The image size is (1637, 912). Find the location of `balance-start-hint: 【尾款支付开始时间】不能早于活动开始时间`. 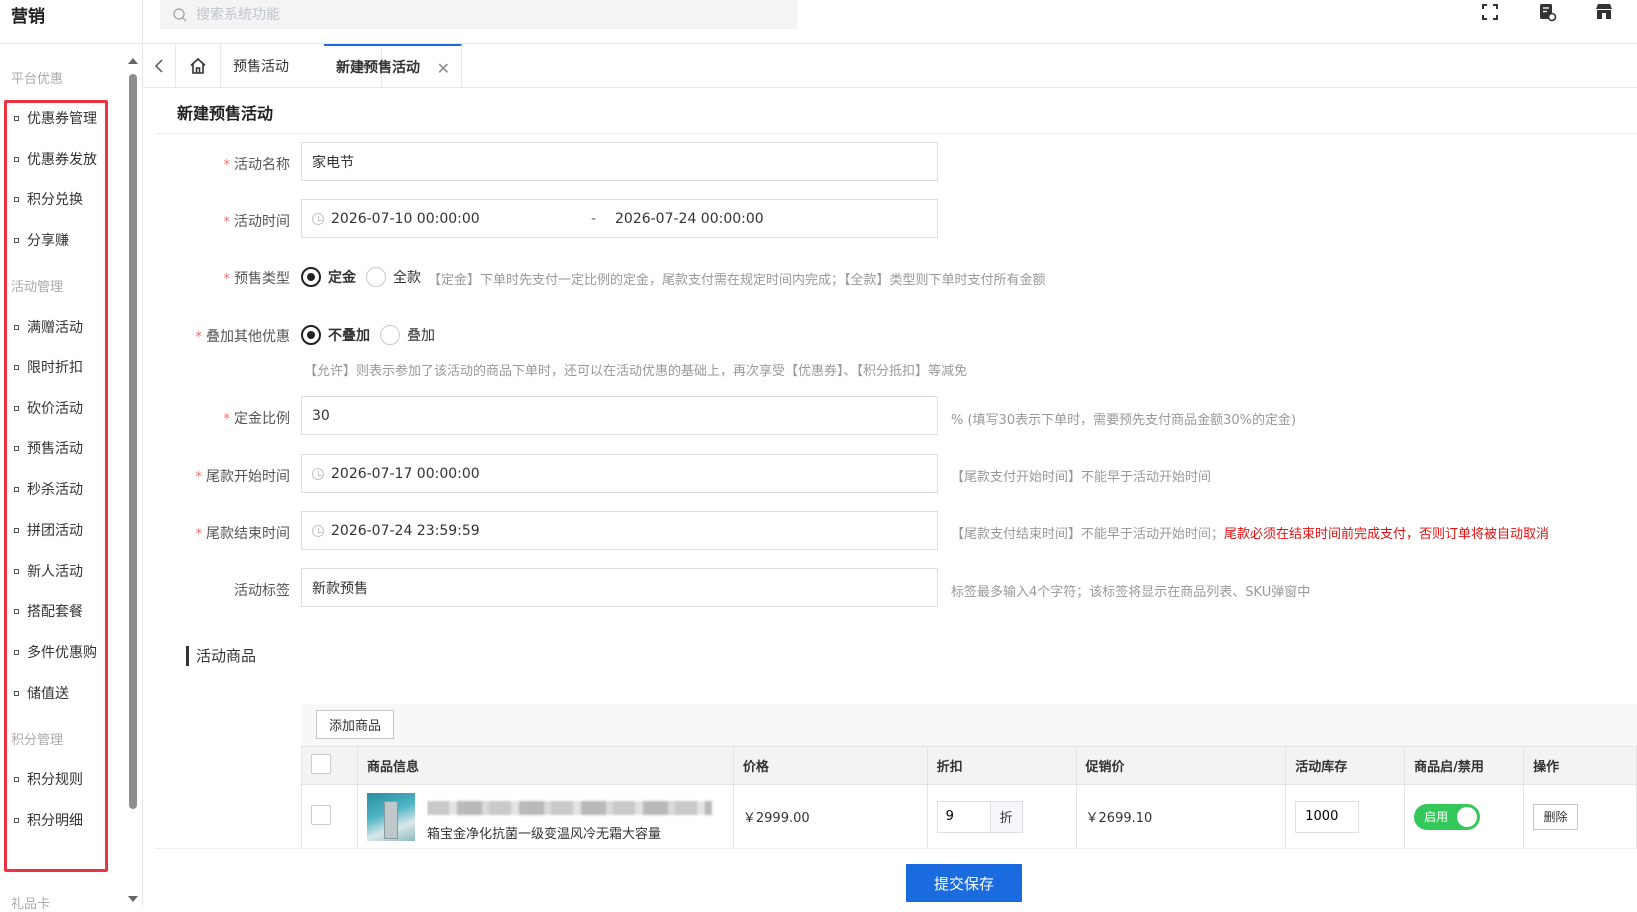

balance-start-hint: 【尾款支付开始时间】不能早于活动开始时间 is located at coordinates (1081, 477).